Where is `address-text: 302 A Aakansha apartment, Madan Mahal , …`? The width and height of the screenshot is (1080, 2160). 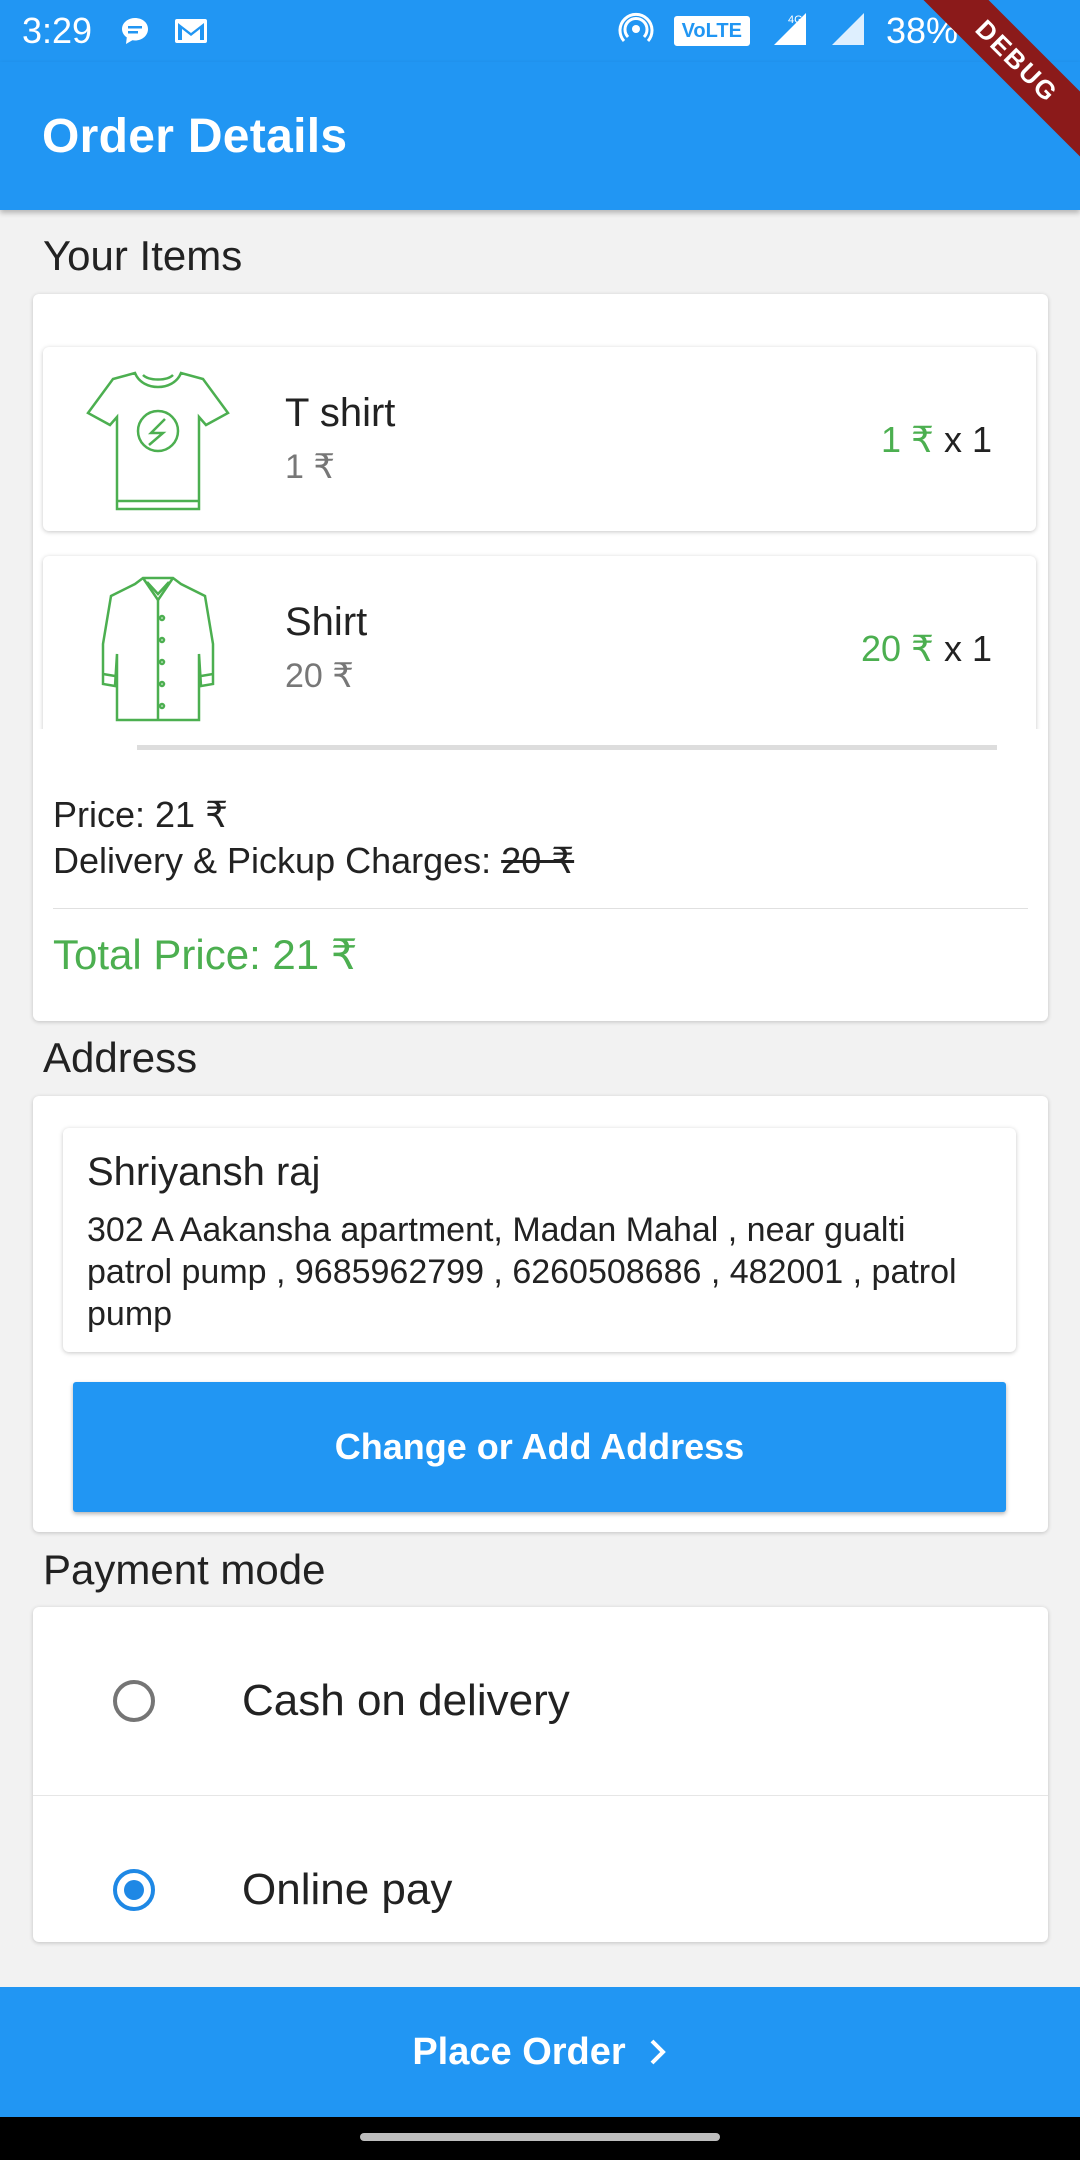
address-text: 302 A Aakansha apartment, Madan Mahal , … is located at coordinates (522, 1272).